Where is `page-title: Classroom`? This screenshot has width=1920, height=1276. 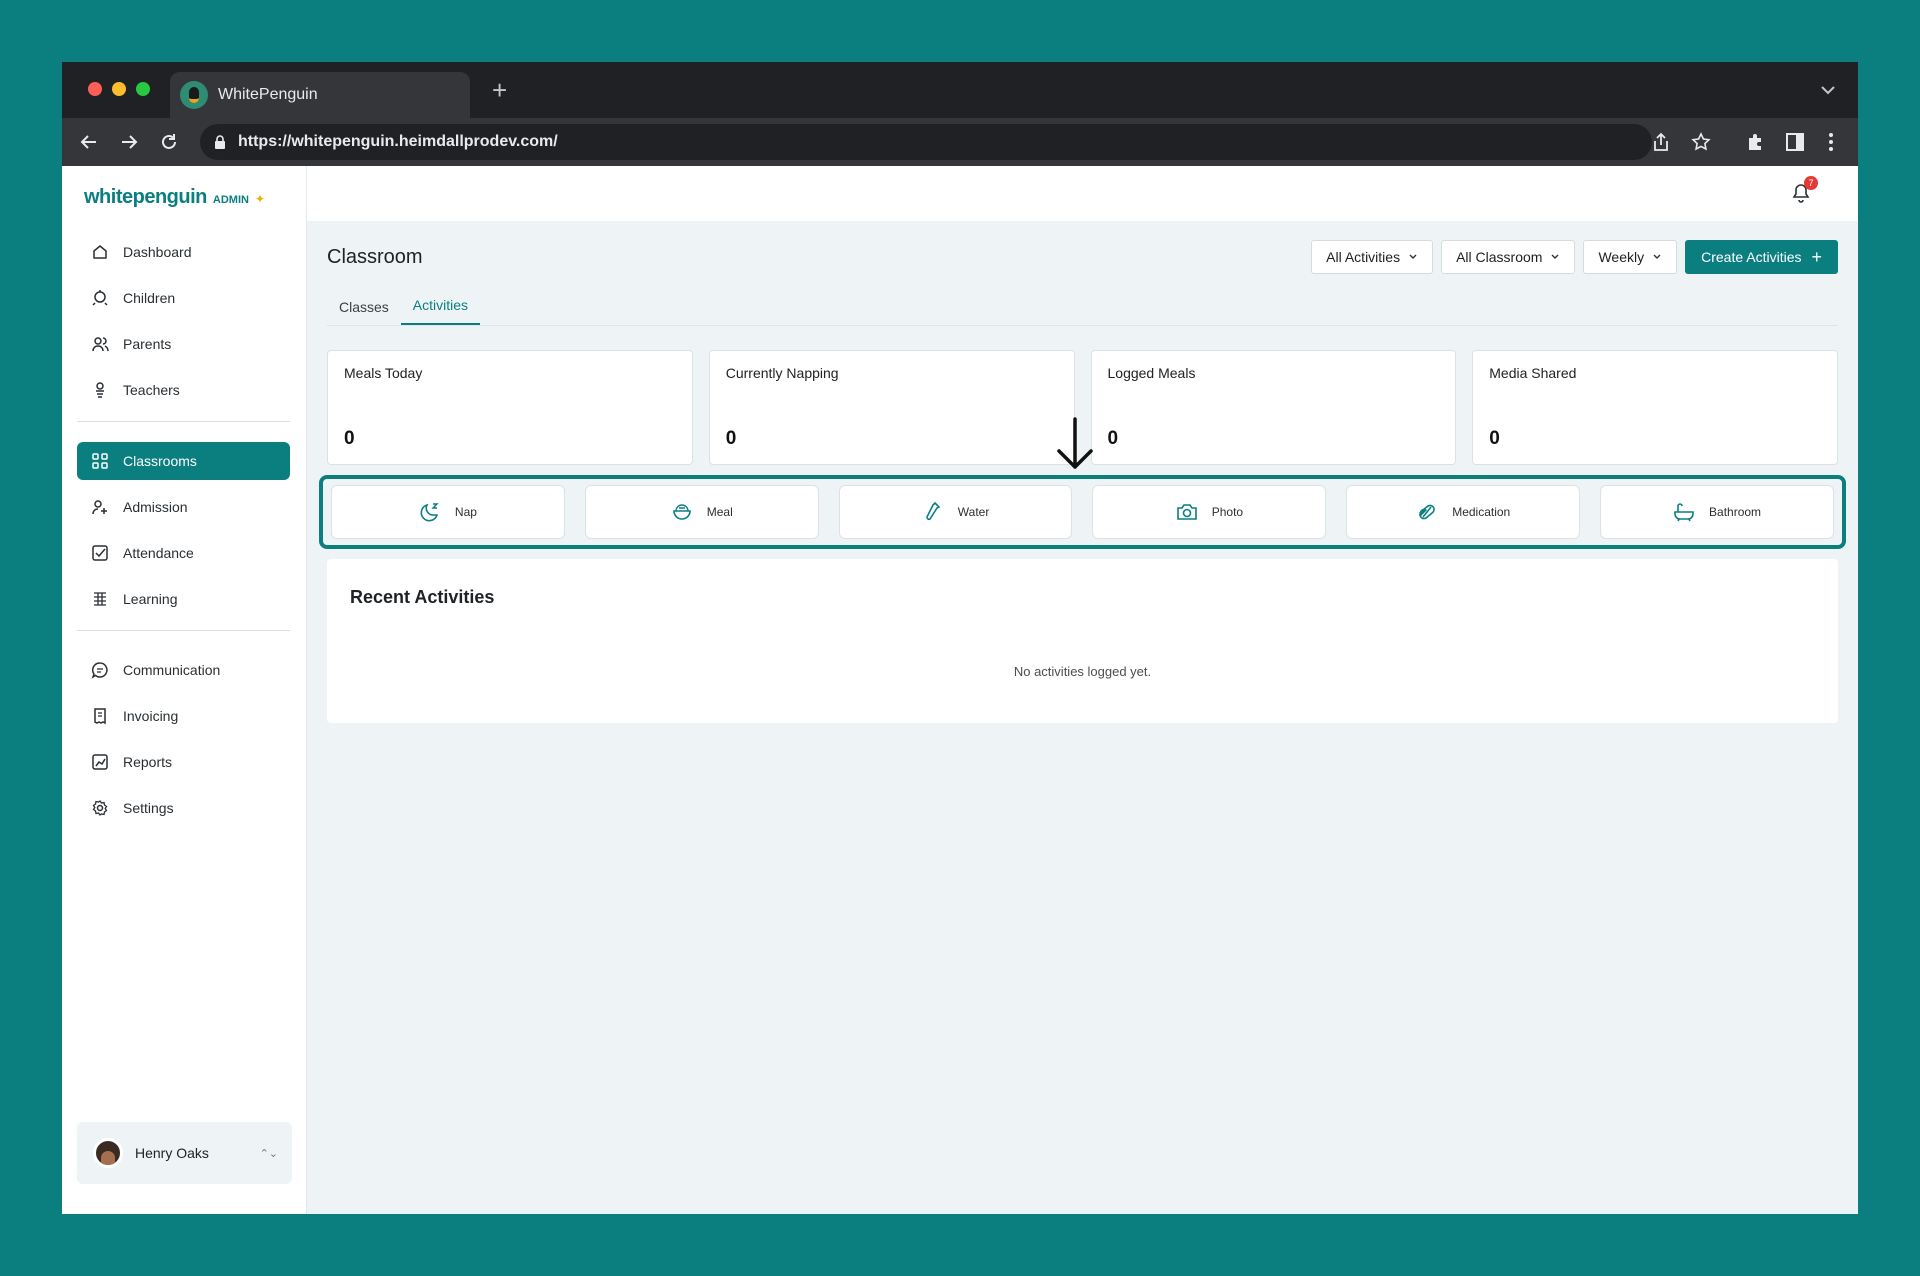
page-title: Classroom is located at coordinates (375, 256).